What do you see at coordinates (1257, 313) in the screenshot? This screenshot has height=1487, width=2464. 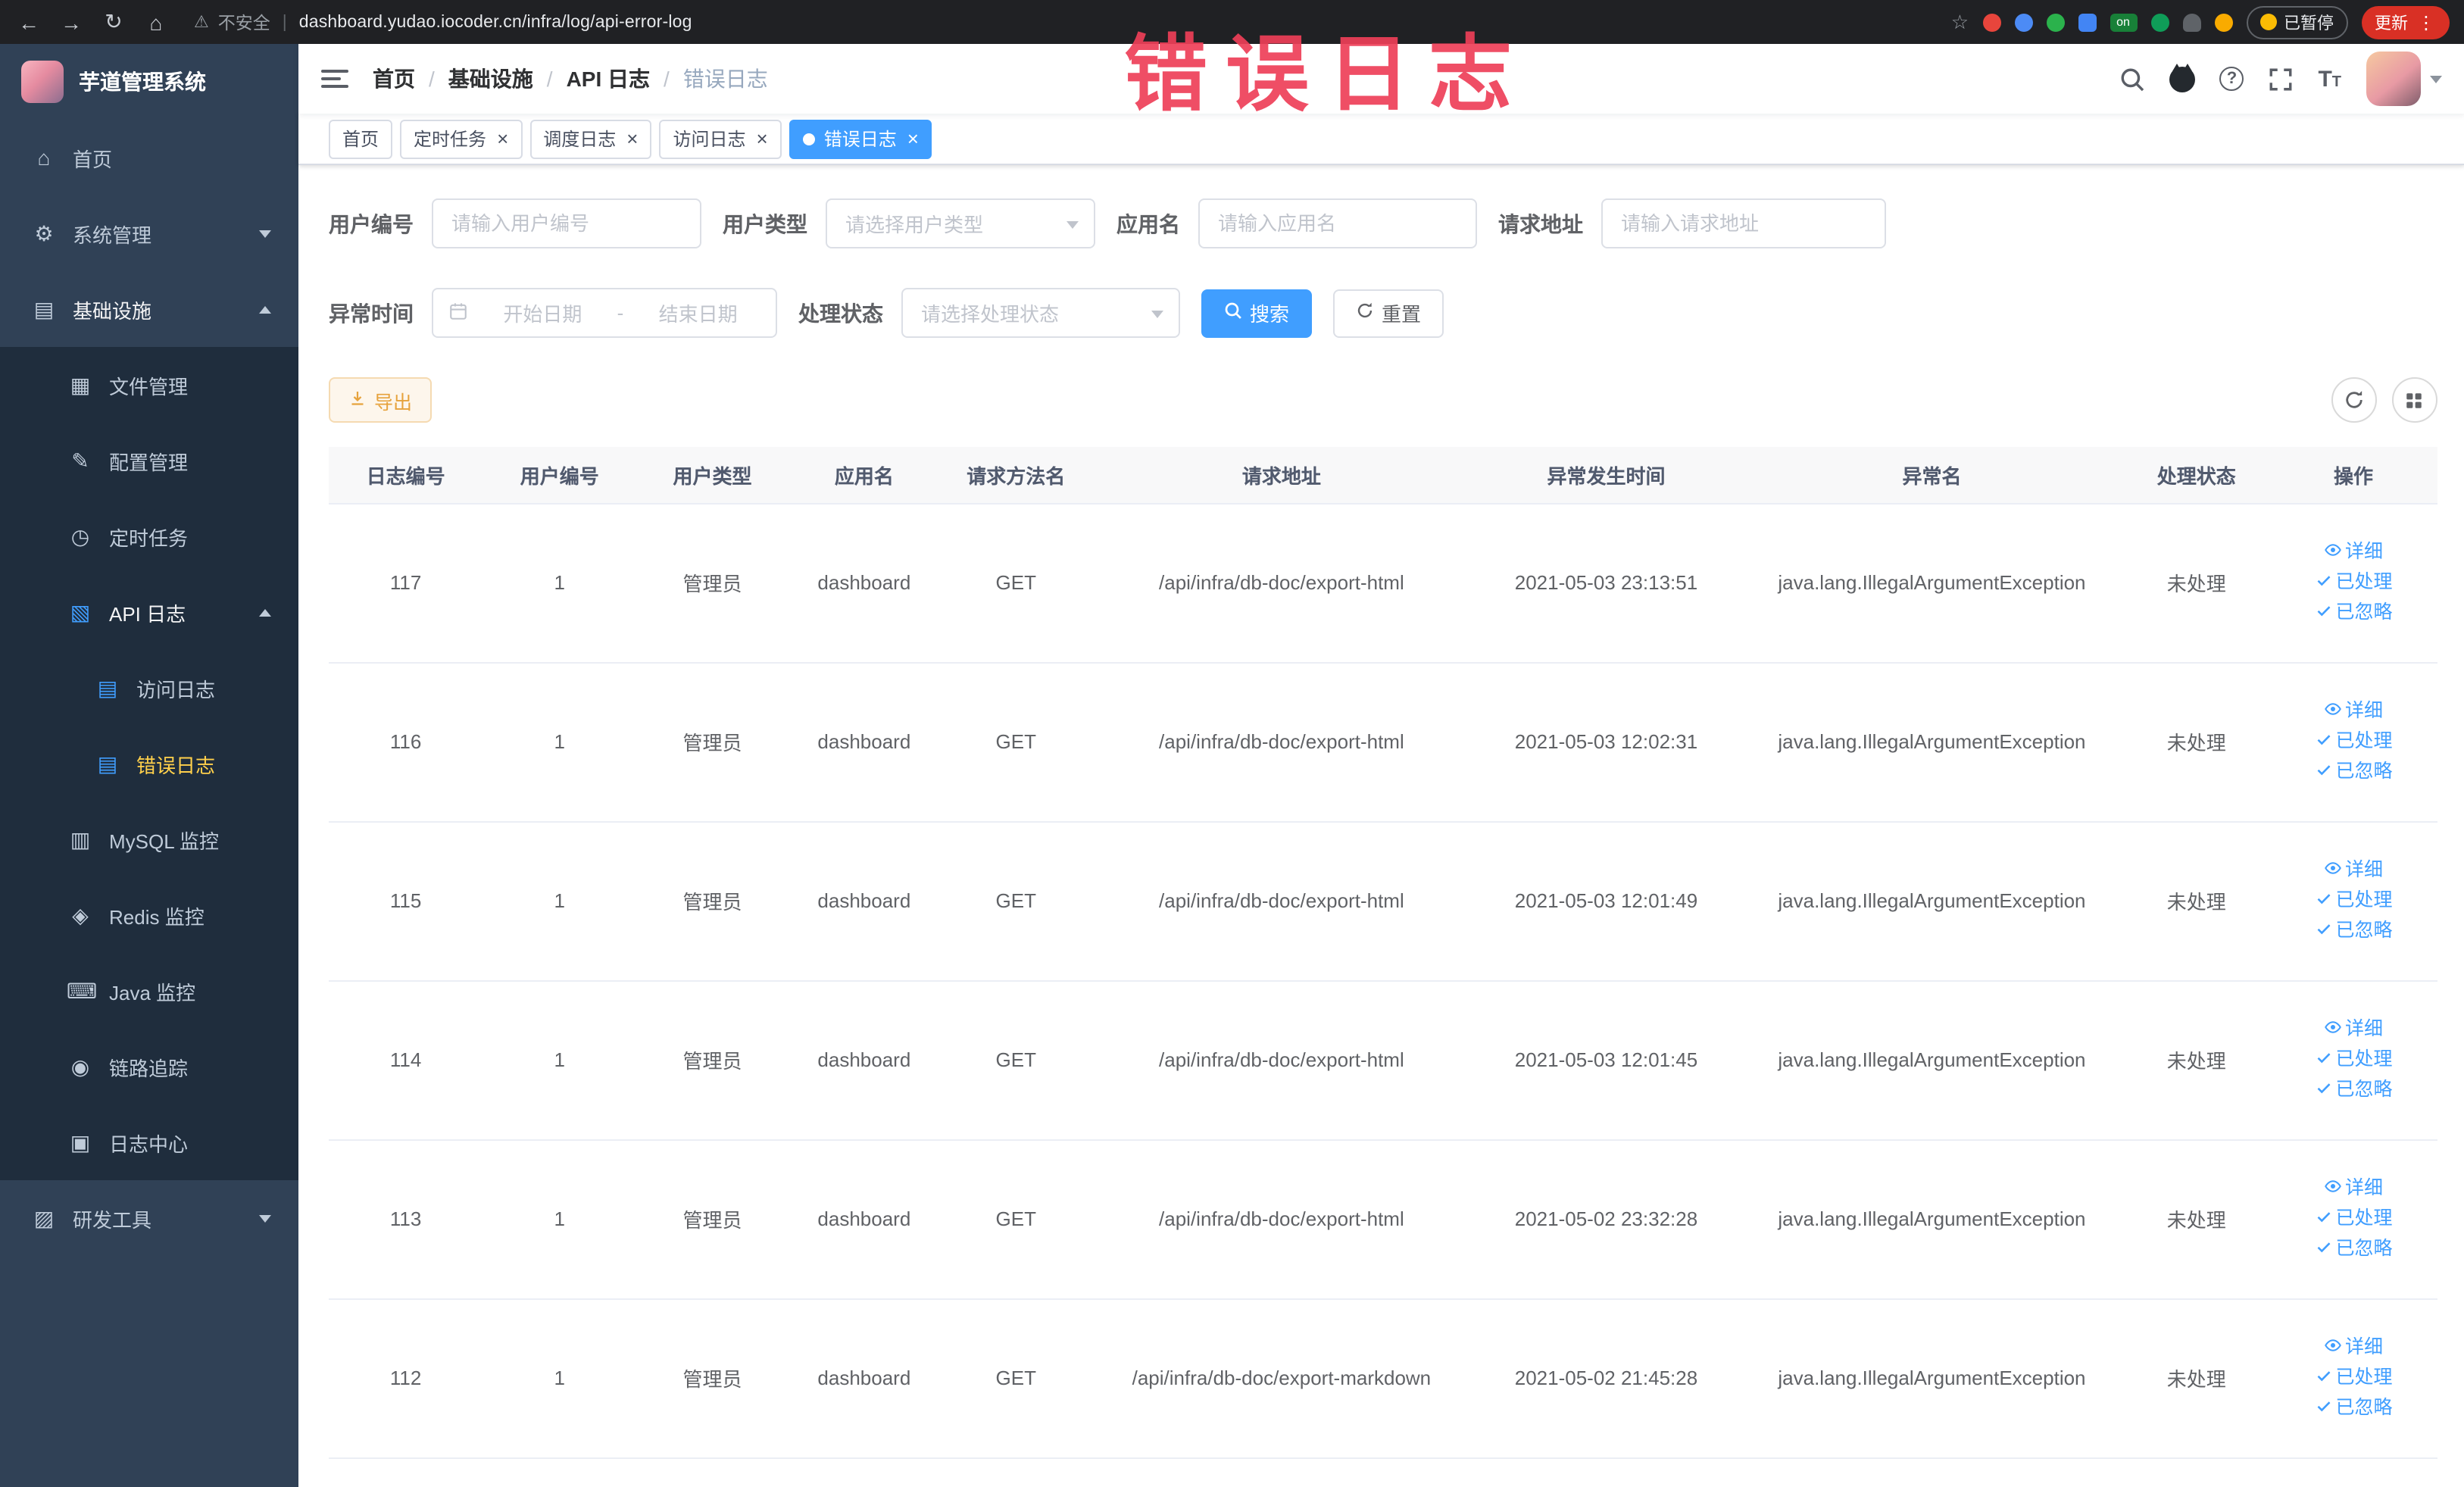 I see `search-button: 搜索` at bounding box center [1257, 313].